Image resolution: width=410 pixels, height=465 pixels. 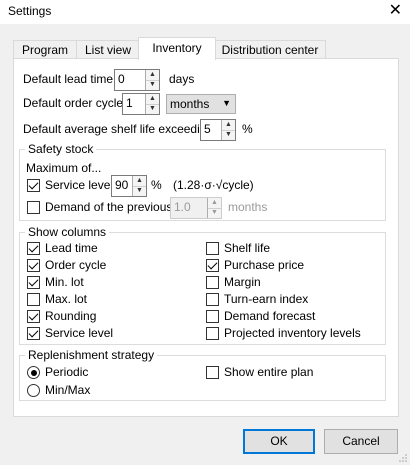 What do you see at coordinates (212, 282) in the screenshot?
I see `col-margin-checkbox` at bounding box center [212, 282].